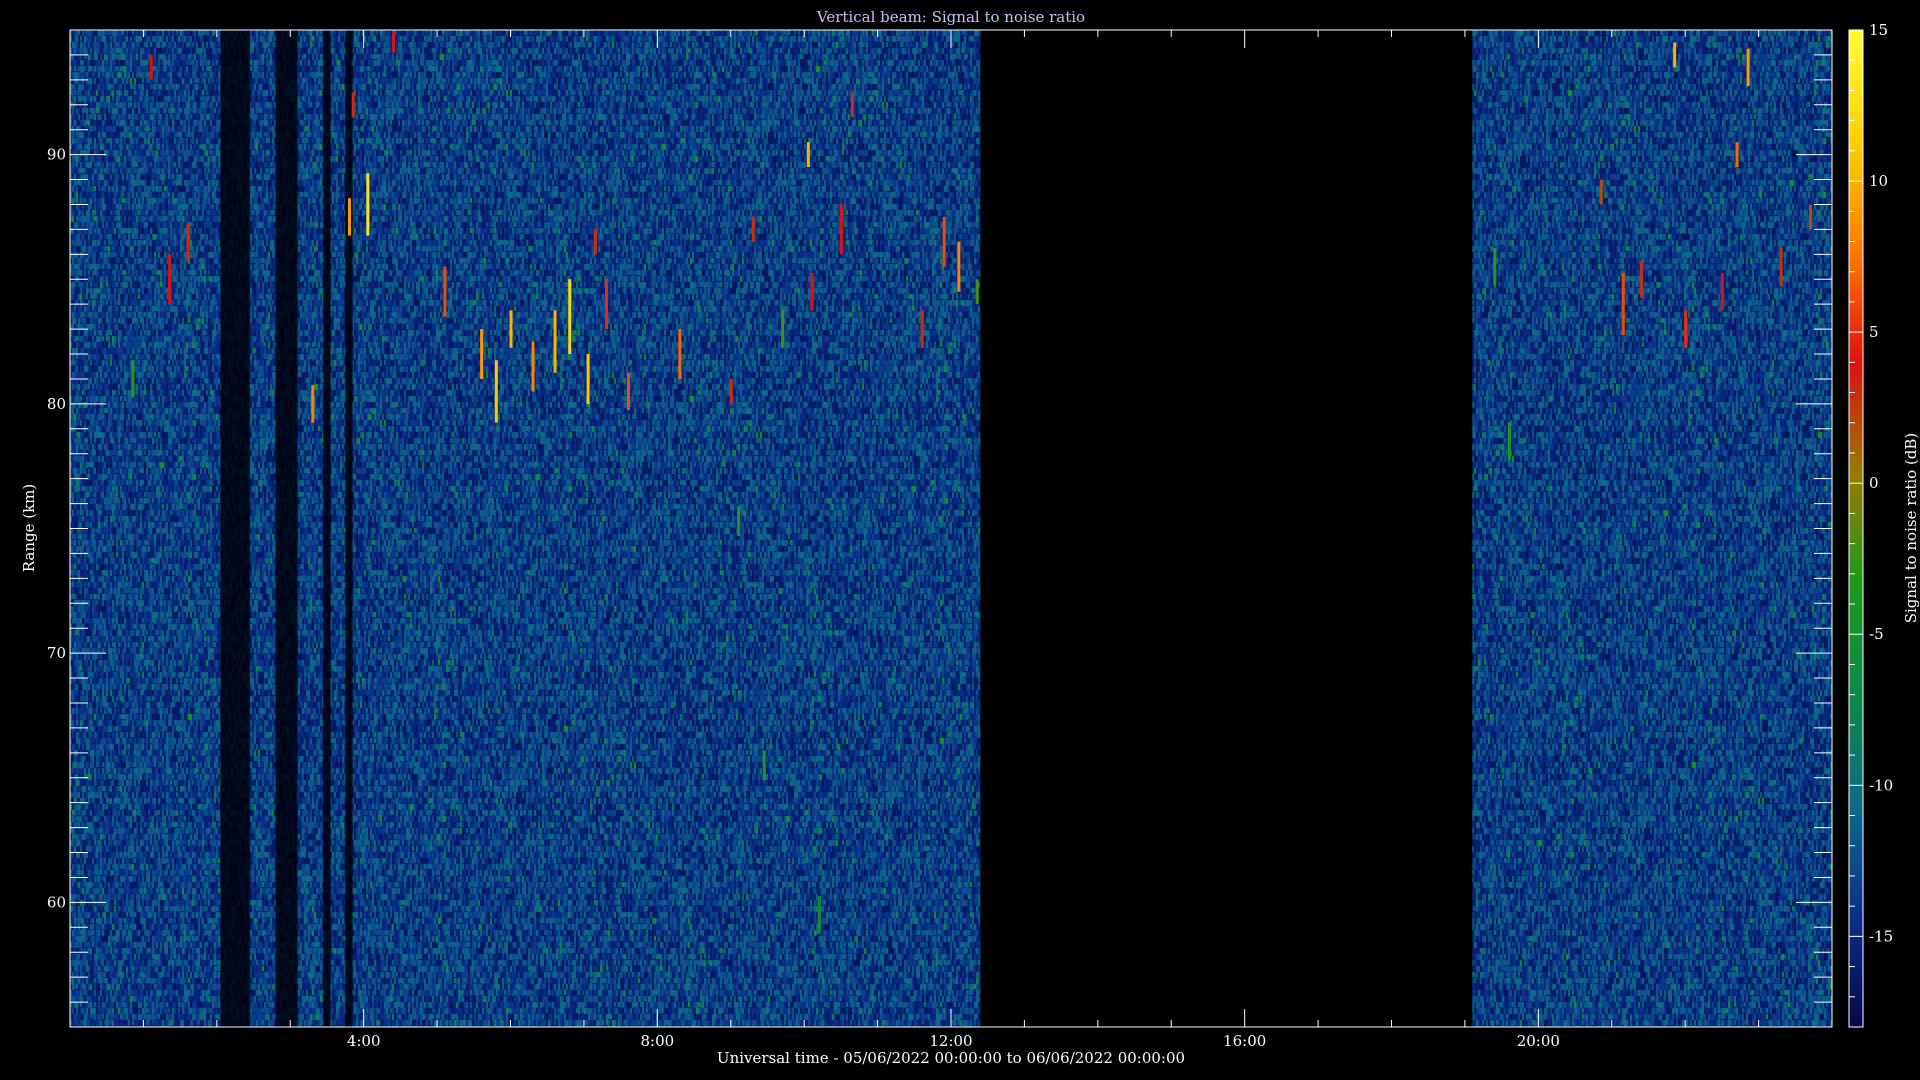  I want to click on x-tick-label-4: 20:00, so click(1538, 1041).